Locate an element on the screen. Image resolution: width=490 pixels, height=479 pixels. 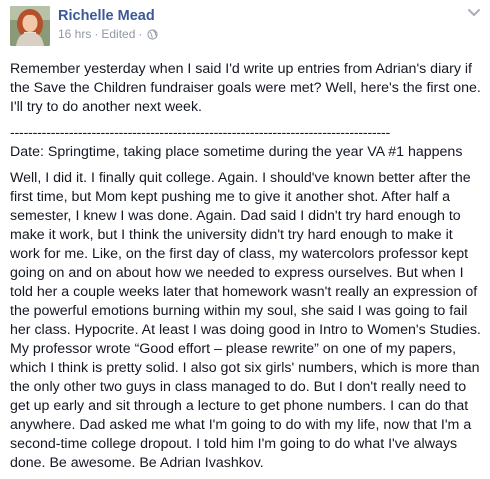
avatar-image is located at coordinates (30, 26).